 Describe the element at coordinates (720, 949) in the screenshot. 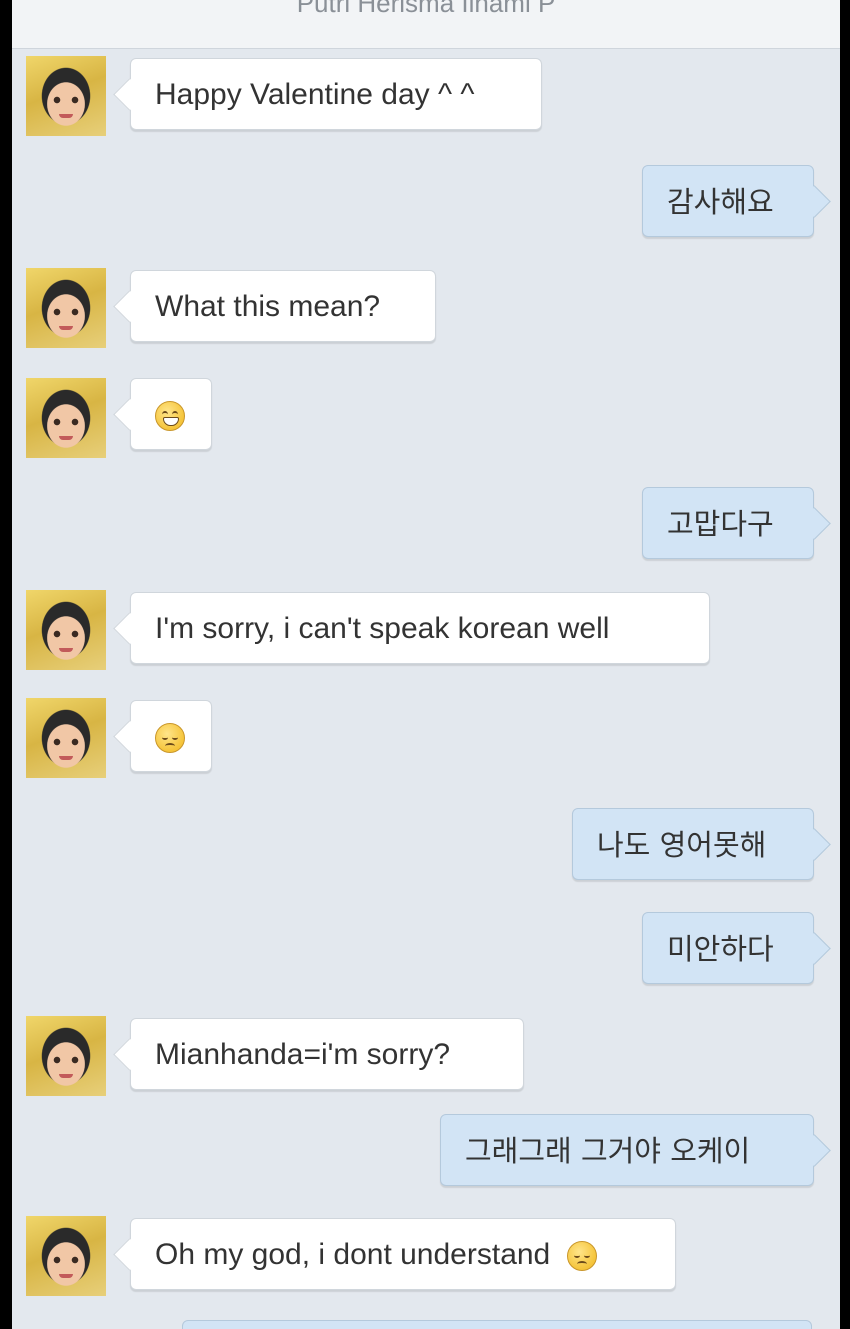

I see `message-text: 미안하다` at that location.